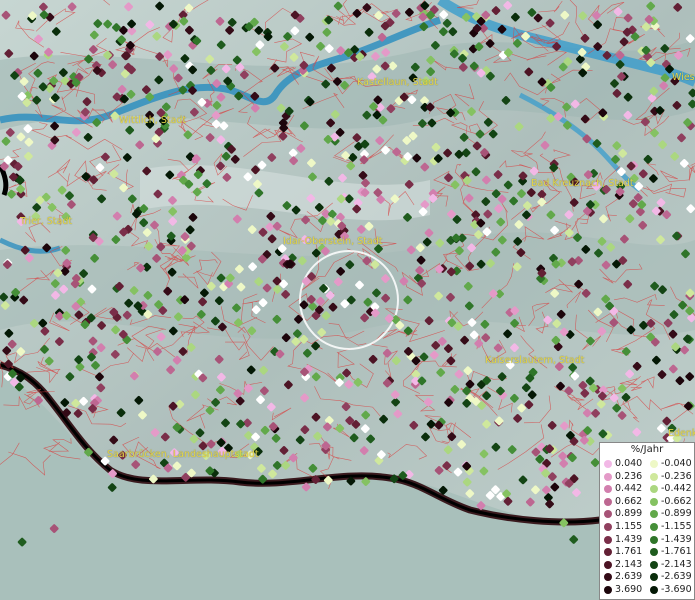 The width and height of the screenshot is (695, 600). I want to click on city-label: Saarbrücken, Landeshauptstadt, so click(183, 454).